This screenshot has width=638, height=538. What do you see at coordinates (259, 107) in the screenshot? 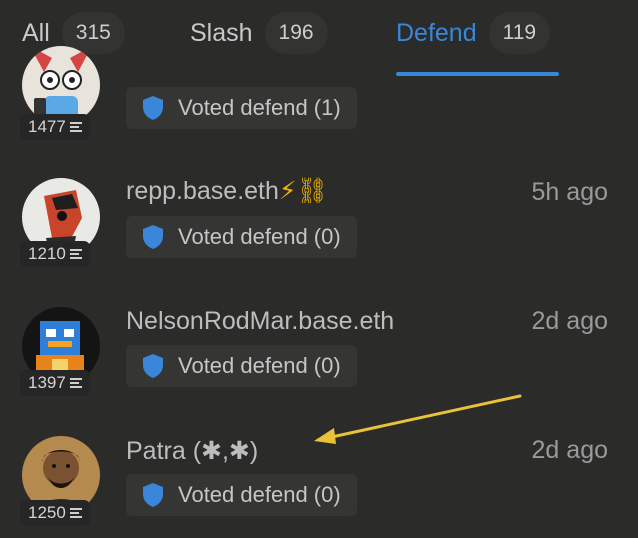
I see `vote-label: Voted defend (1)` at bounding box center [259, 107].